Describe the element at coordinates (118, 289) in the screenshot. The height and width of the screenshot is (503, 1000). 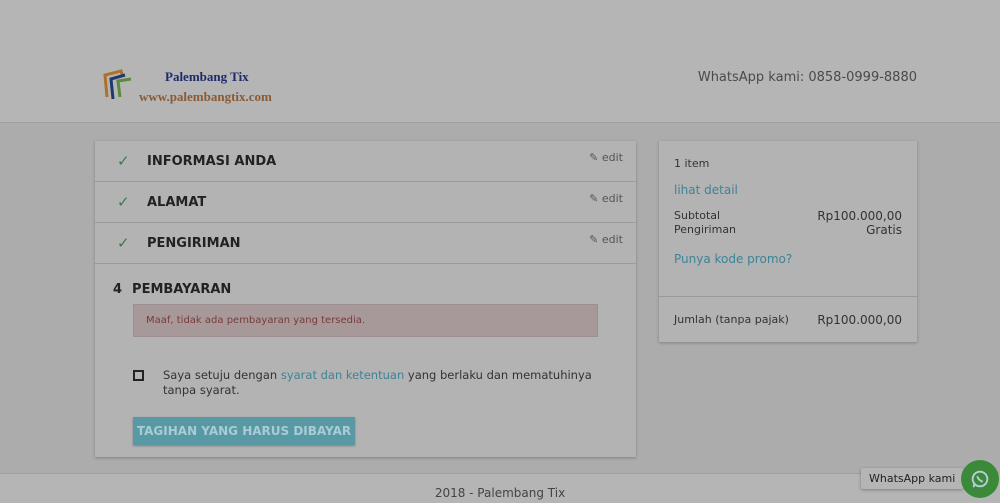
I see `step-number: 4` at that location.